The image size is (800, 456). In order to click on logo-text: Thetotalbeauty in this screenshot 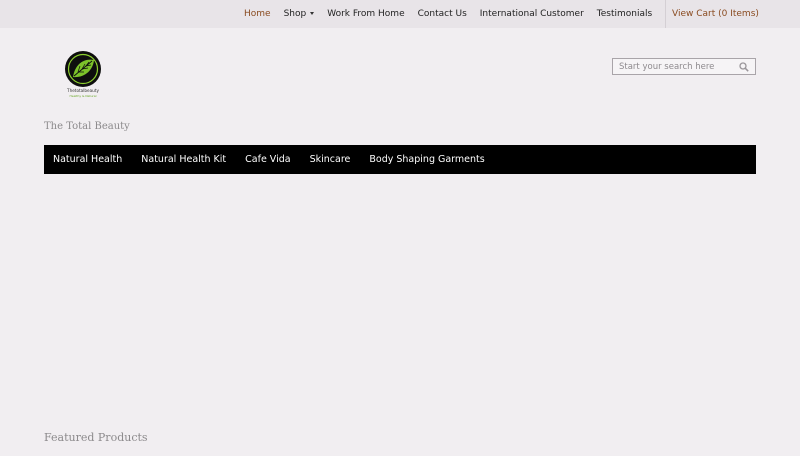, I will do `click(82, 90)`.